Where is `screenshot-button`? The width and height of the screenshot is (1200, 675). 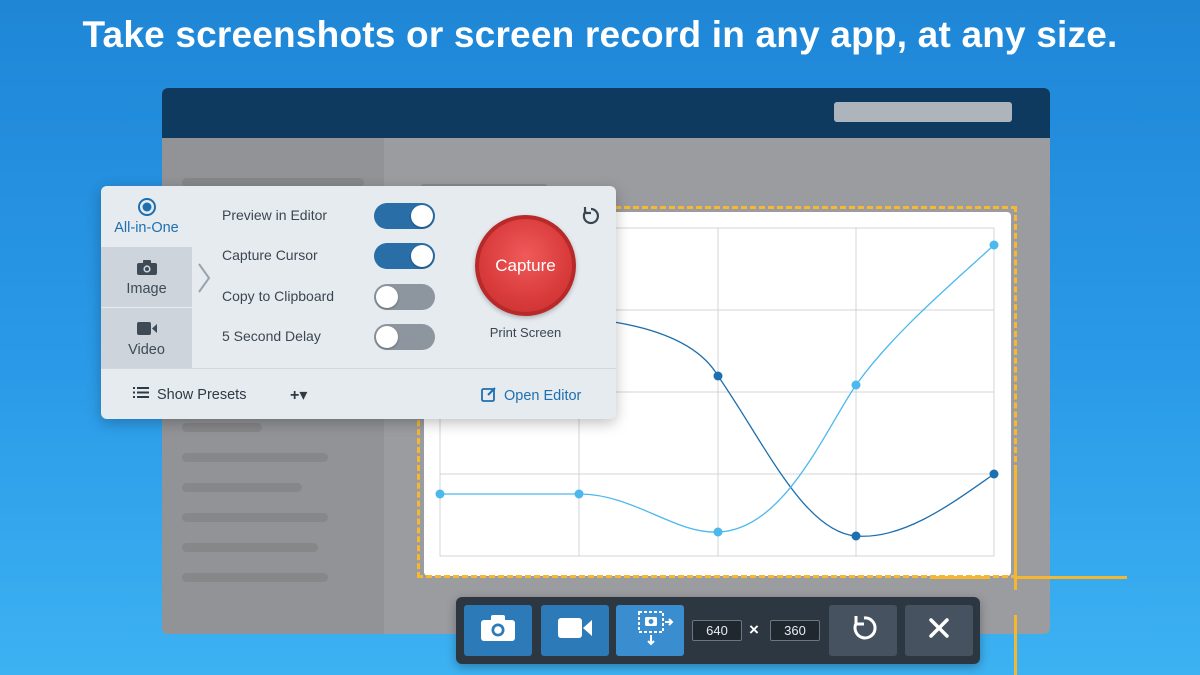 screenshot-button is located at coordinates (498, 630).